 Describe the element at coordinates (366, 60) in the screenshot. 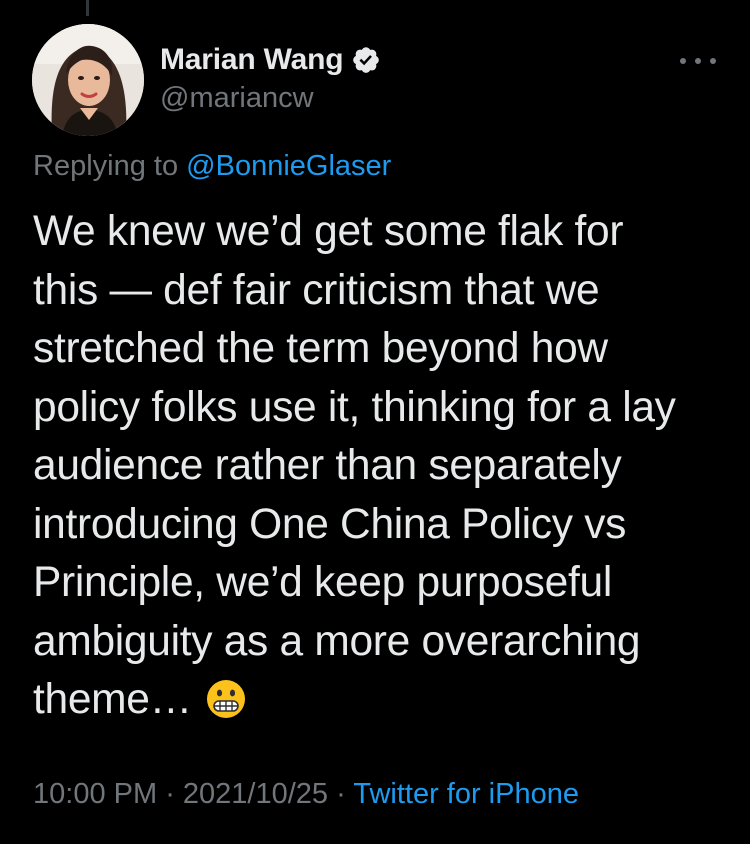

I see `verified-badge-icon` at that location.